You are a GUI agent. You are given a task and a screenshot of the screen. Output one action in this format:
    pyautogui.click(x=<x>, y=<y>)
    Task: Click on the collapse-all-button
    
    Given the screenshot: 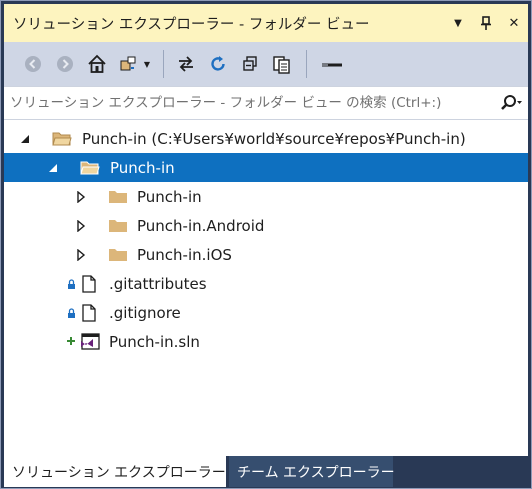 What is the action you would take?
    pyautogui.click(x=250, y=64)
    